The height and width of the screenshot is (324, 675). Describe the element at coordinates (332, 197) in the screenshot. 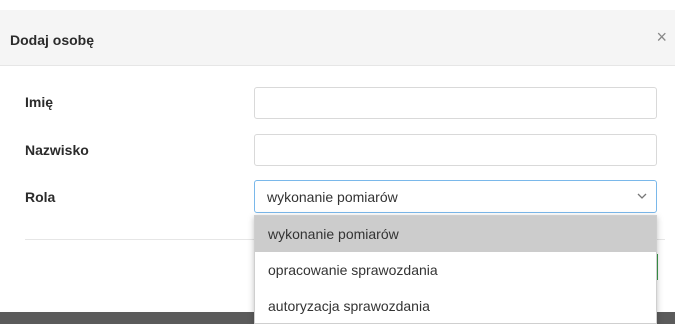

I see `role-select-value: wykonanie pomiarów` at that location.